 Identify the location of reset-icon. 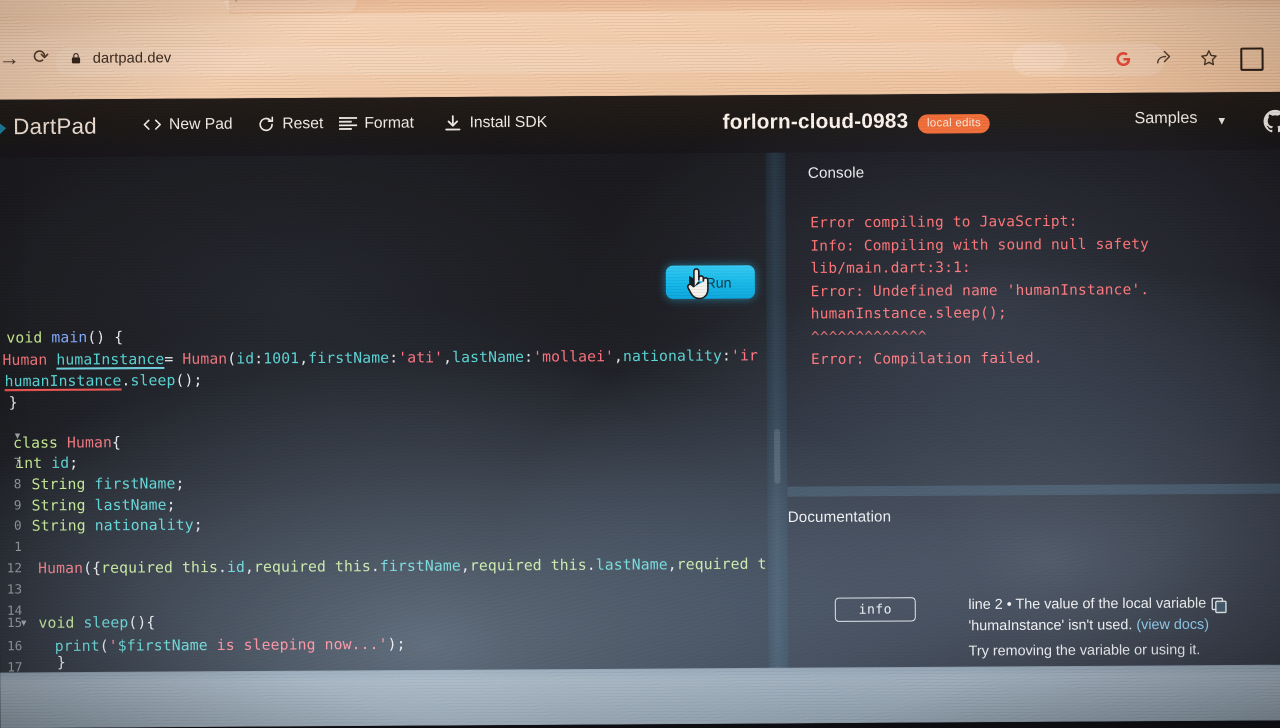
(265, 123).